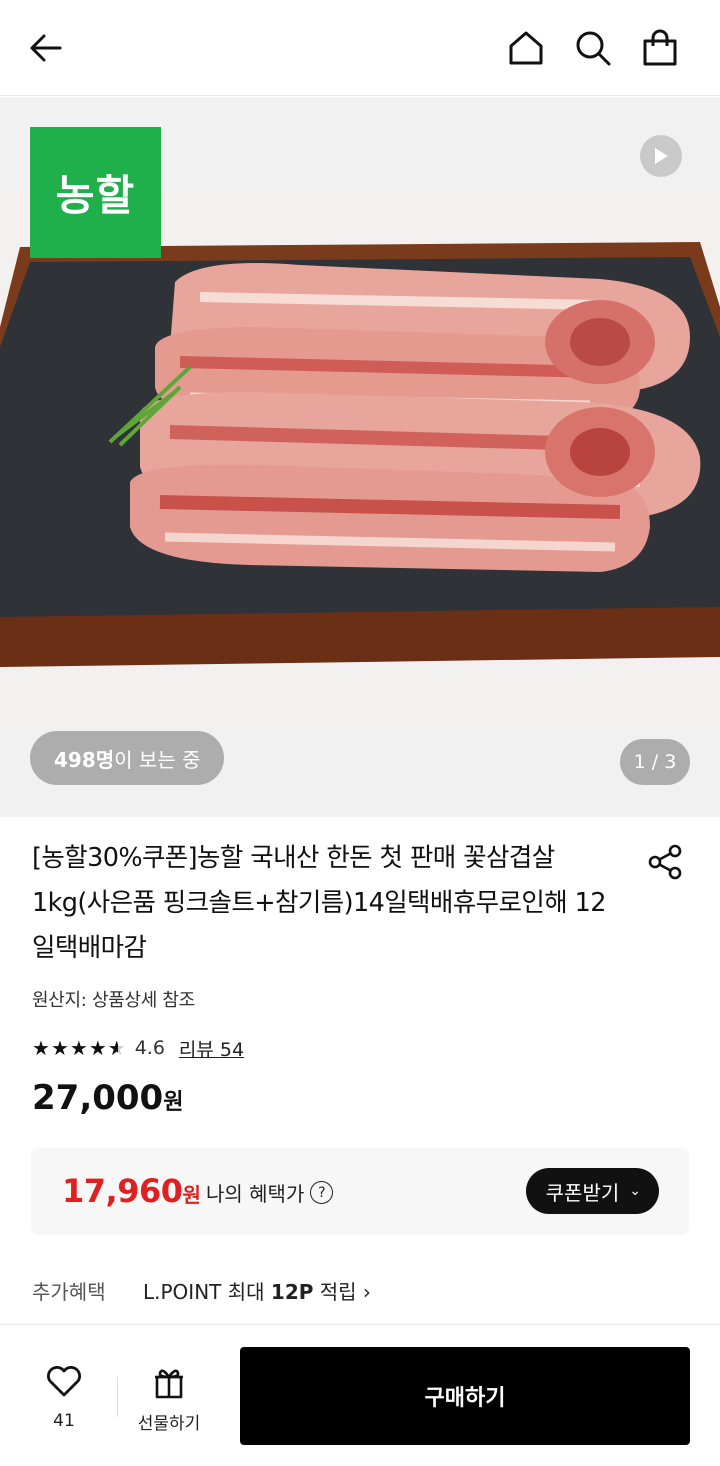 This screenshot has width=720, height=1466. What do you see at coordinates (113, 1000) in the screenshot?
I see `origin-info: 원산지: 상품상세 참조` at bounding box center [113, 1000].